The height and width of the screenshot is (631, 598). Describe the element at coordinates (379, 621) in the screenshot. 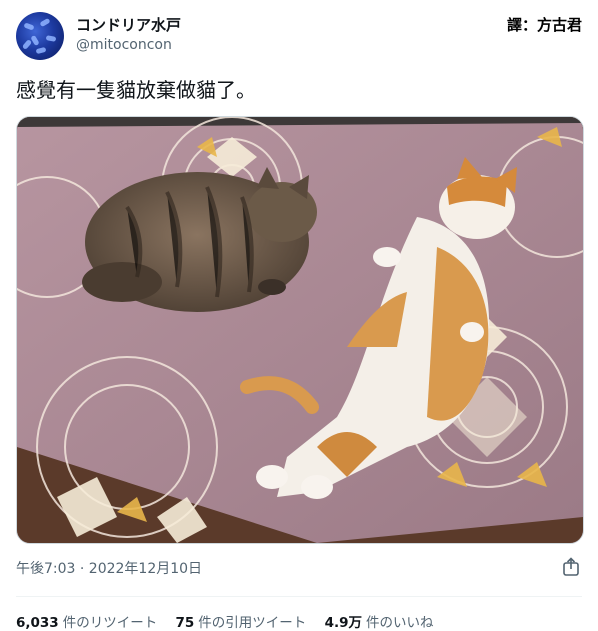

I see `like-count: 4.9万 件のいいね` at that location.